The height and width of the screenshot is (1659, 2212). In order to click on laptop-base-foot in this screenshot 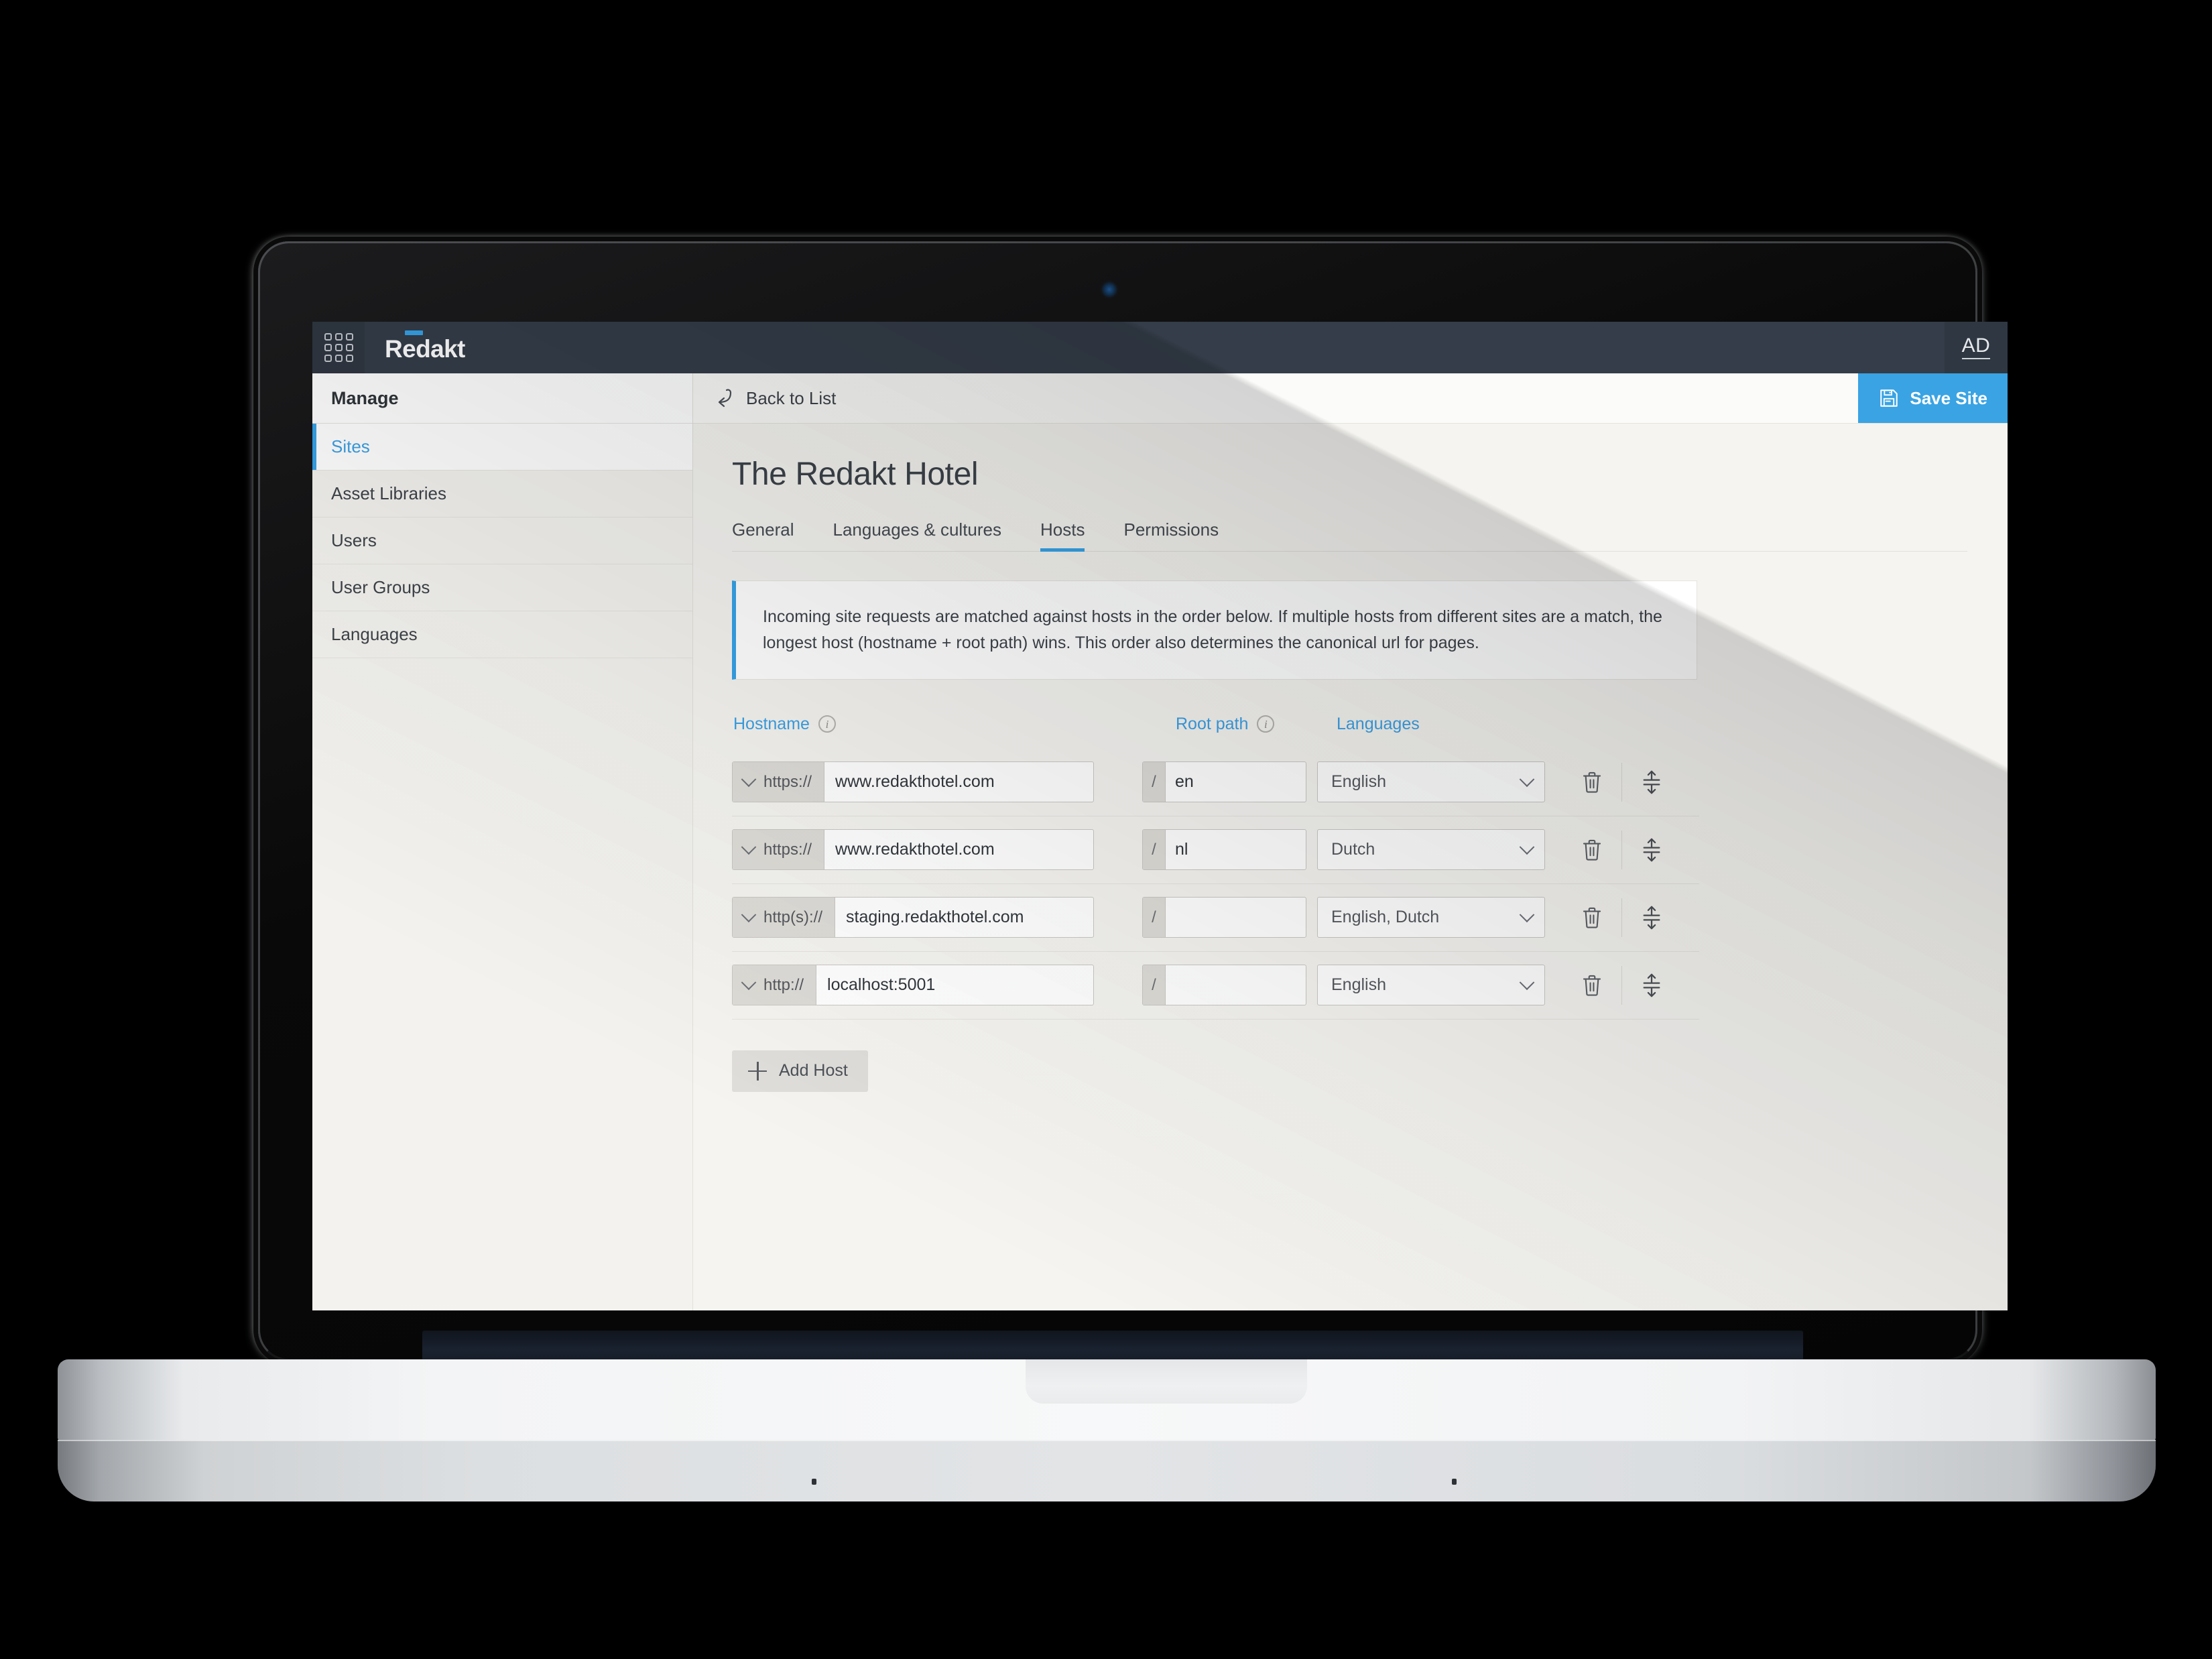, I will do `click(1454, 1482)`.